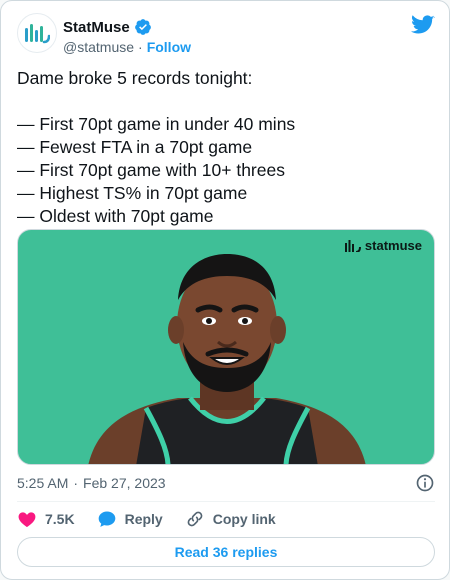  I want to click on reply-bubble-icon, so click(106, 519).